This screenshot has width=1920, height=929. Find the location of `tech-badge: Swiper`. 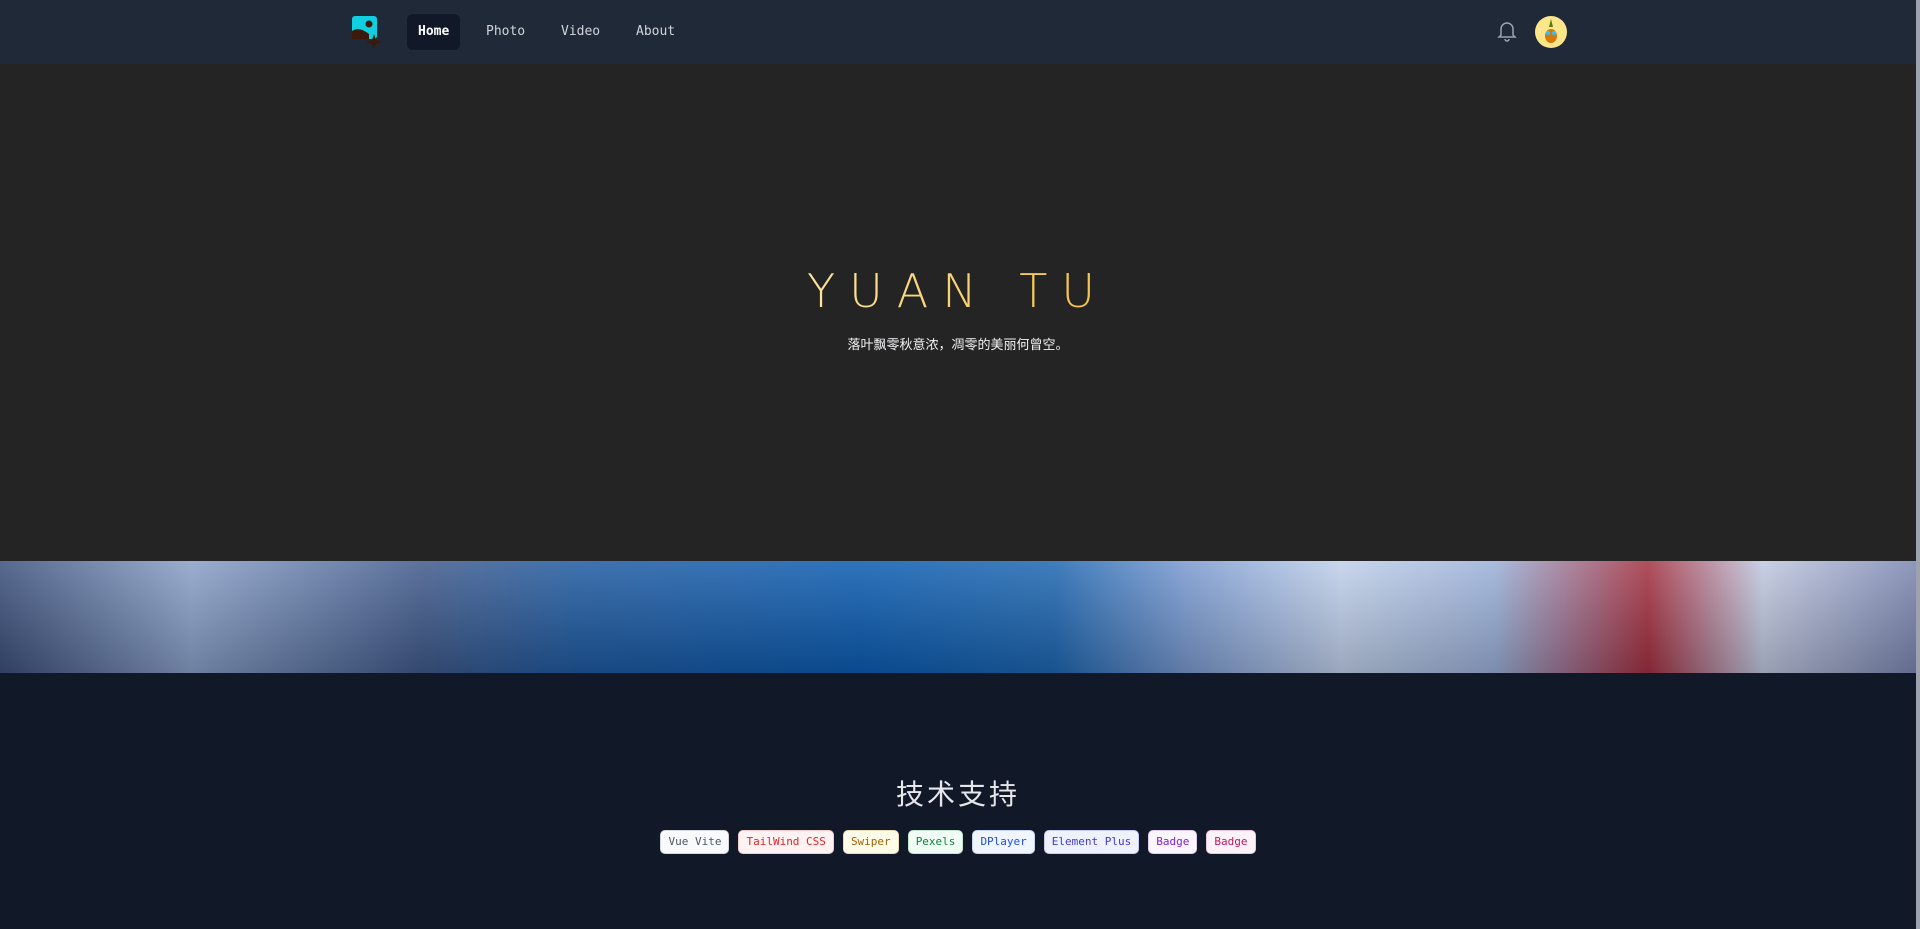

tech-badge: Swiper is located at coordinates (870, 842).